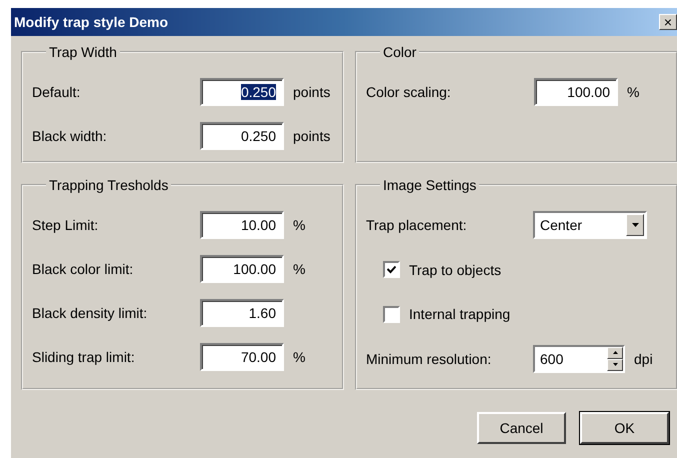  What do you see at coordinates (83, 52) in the screenshot?
I see `group-title: Trap Width` at bounding box center [83, 52].